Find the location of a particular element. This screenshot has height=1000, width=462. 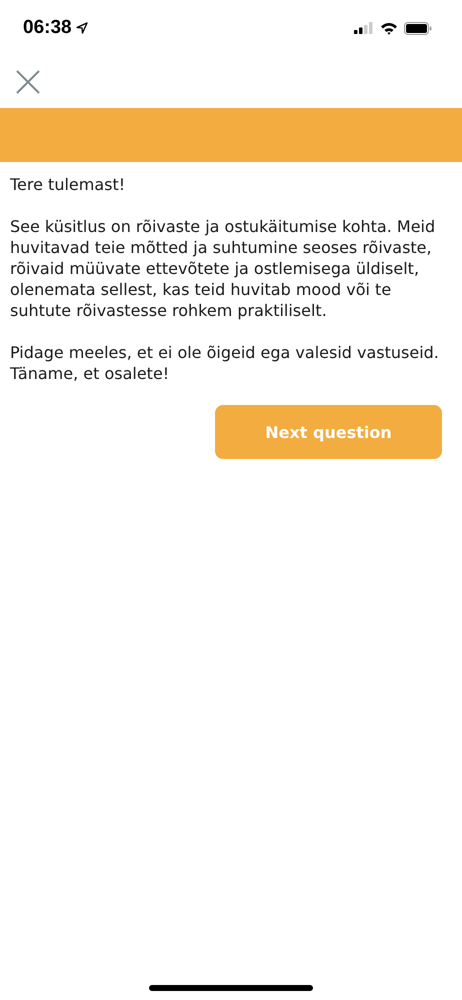

battery-icon is located at coordinates (418, 28).